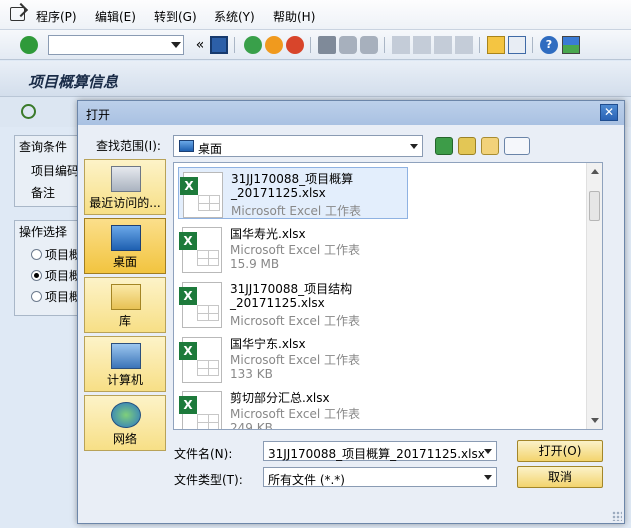 This screenshot has height=528, width=631. Describe the element at coordinates (348, 45) in the screenshot. I see `find-icon` at that location.